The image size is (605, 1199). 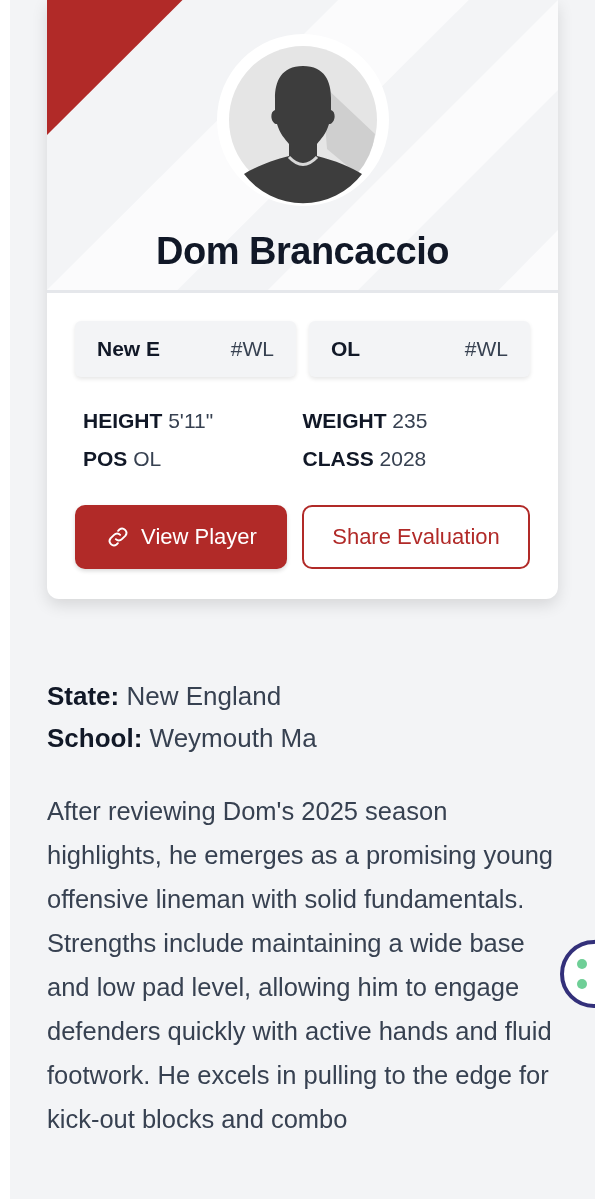 I want to click on detail-text: School: Weymouth Ma, so click(x=182, y=738).